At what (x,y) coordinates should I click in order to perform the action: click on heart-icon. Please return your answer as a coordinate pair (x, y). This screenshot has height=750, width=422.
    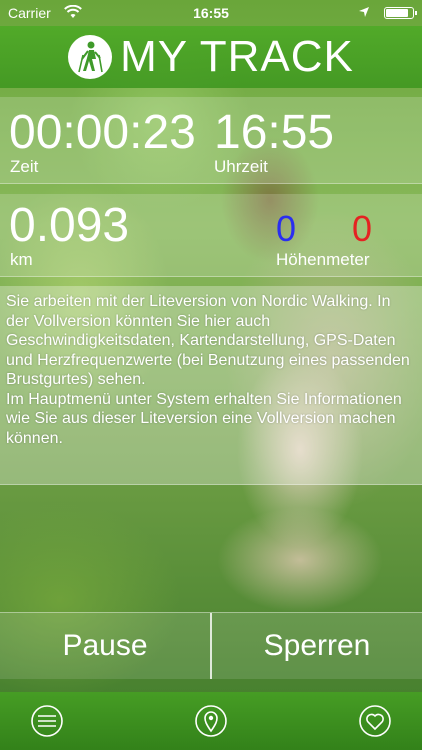
    Looking at the image, I should click on (375, 721).